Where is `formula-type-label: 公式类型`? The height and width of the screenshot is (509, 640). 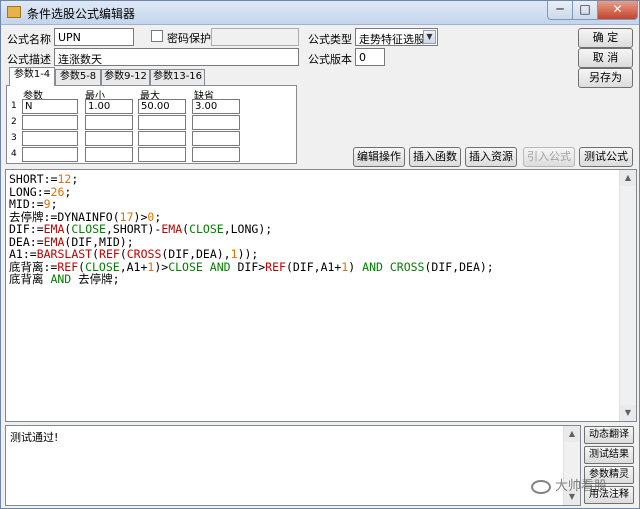
formula-type-label: 公式类型 is located at coordinates (330, 39).